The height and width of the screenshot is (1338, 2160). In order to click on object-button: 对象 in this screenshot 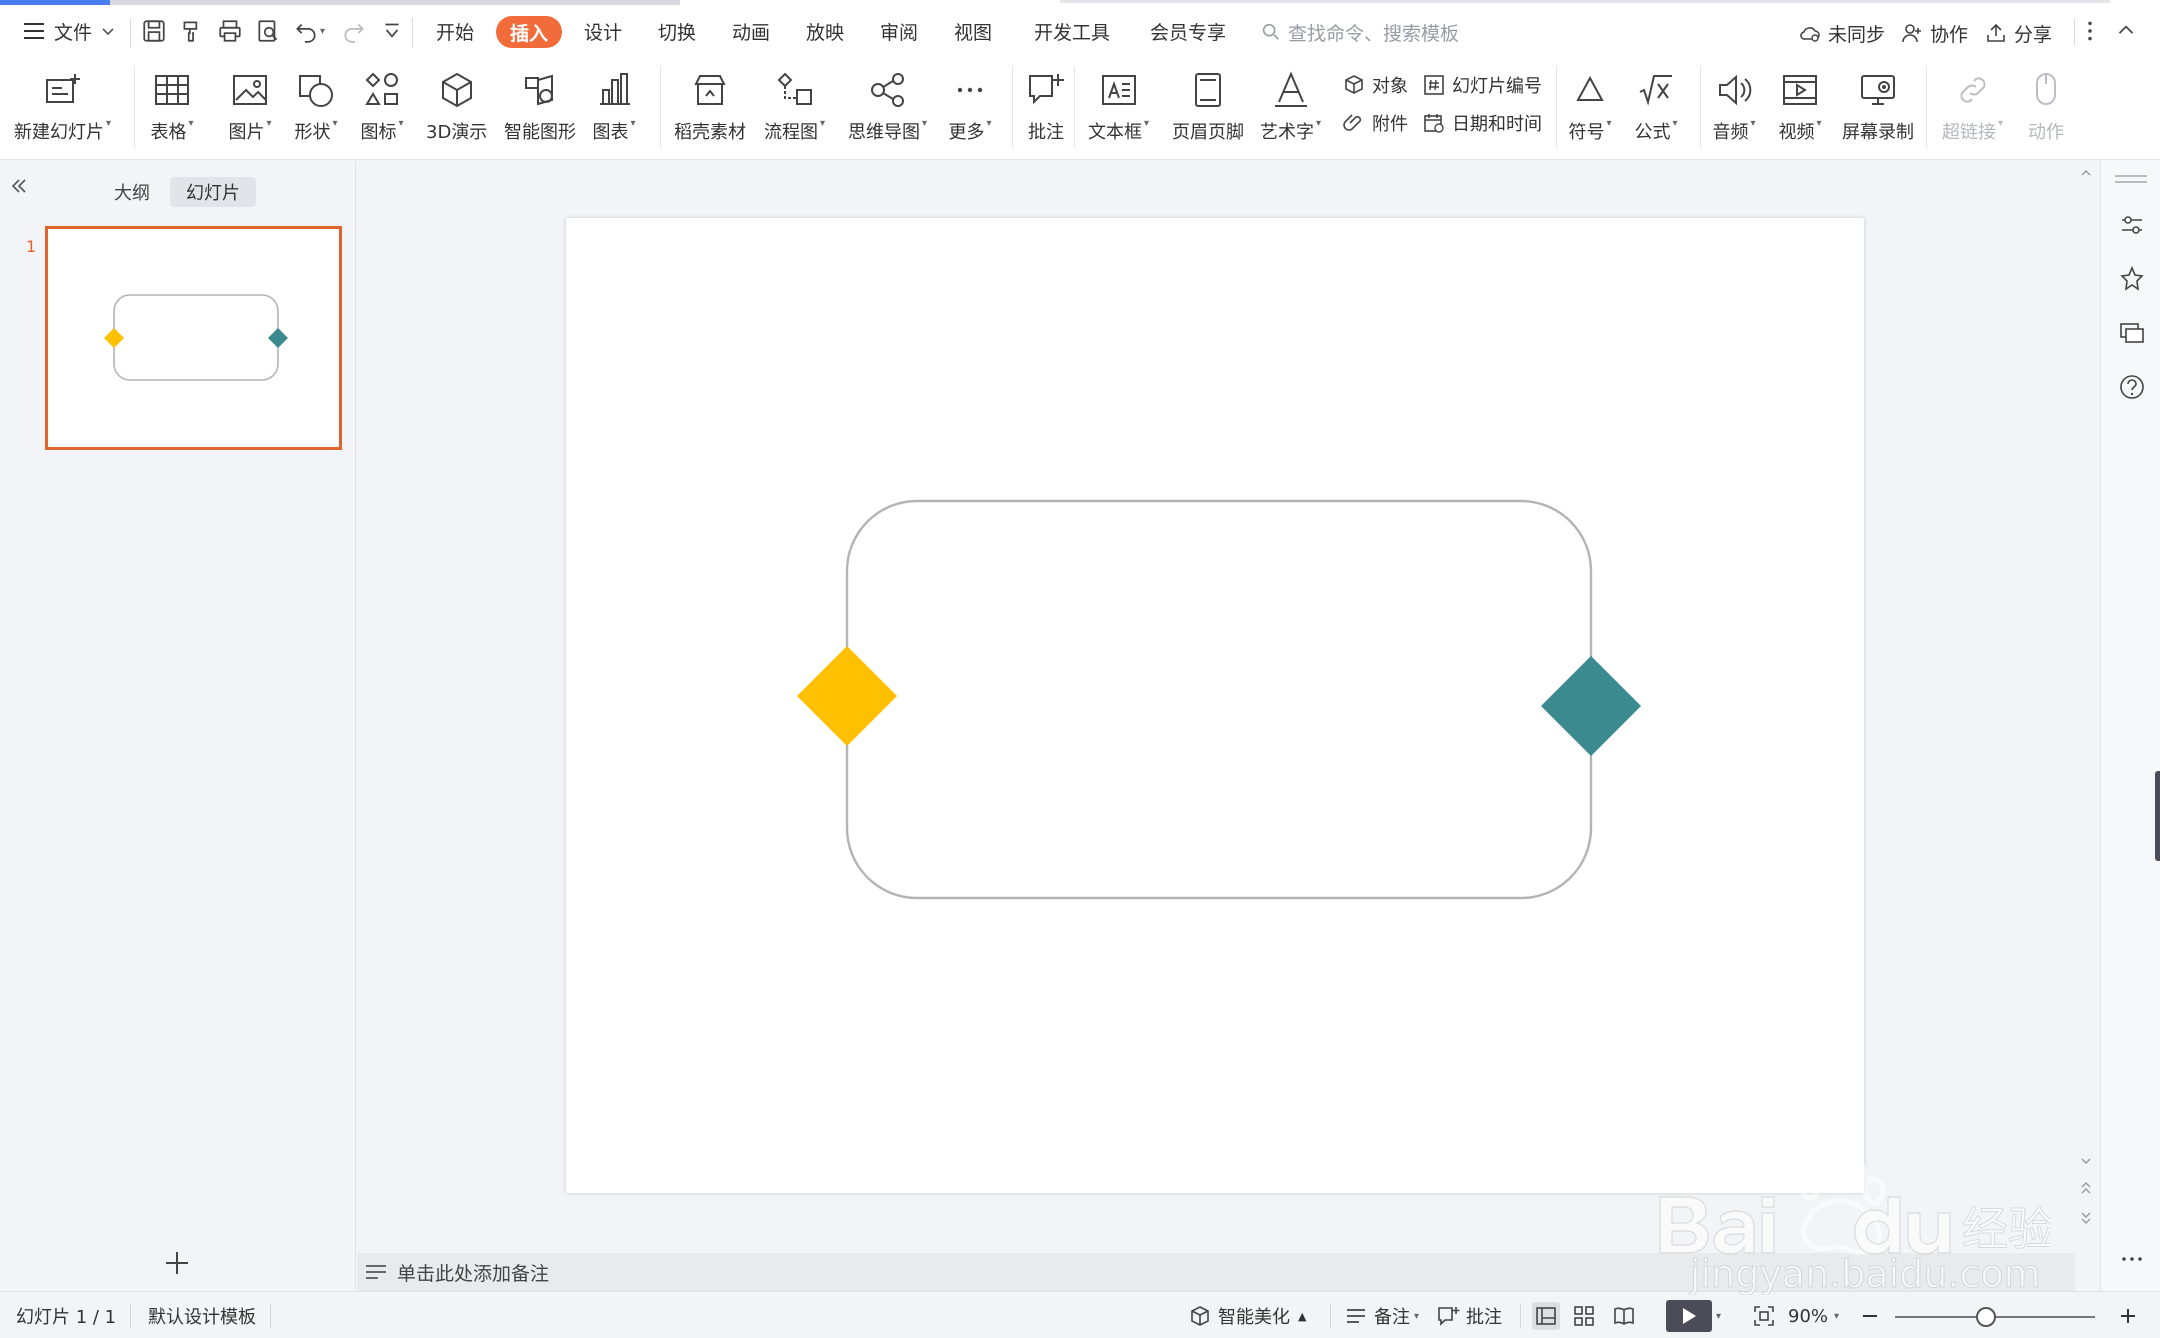, I will do `click(1375, 85)`.